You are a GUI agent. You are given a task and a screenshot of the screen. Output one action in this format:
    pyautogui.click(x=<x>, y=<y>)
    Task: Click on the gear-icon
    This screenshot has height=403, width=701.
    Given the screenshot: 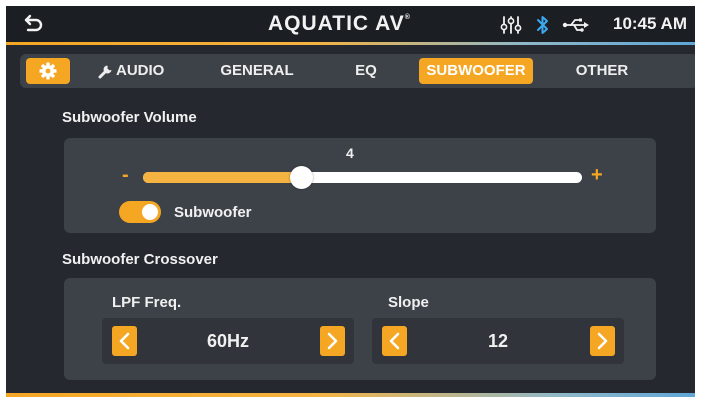 What is the action you would take?
    pyautogui.click(x=48, y=71)
    